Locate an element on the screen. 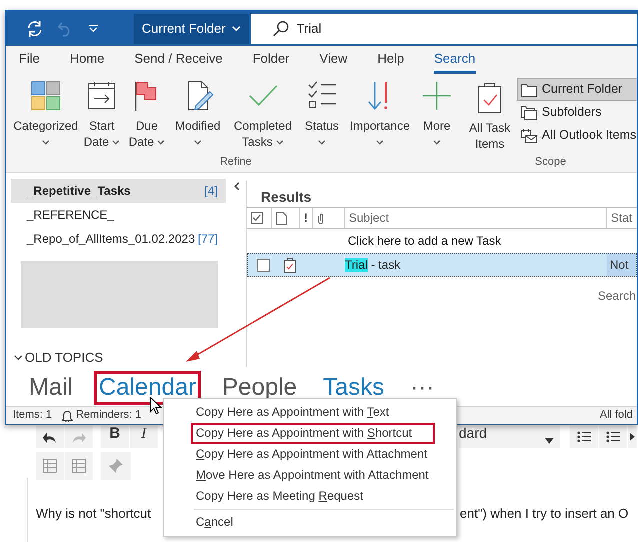  dropdown-arrow-icon is located at coordinates (549, 441).